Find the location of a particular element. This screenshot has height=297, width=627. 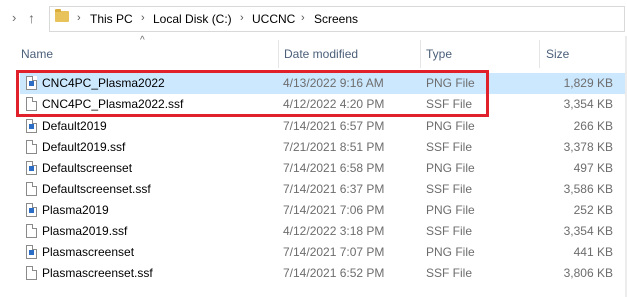

file-name: Plasmascreenset.ssf is located at coordinates (97, 273).